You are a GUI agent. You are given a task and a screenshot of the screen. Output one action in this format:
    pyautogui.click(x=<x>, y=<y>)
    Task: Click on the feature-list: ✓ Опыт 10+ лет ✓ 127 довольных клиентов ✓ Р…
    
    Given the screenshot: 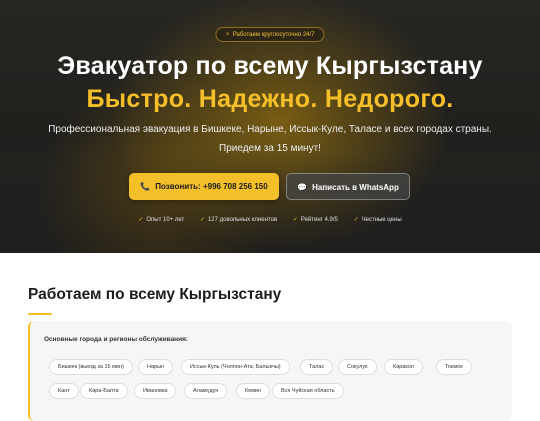 What is the action you would take?
    pyautogui.click(x=270, y=219)
    